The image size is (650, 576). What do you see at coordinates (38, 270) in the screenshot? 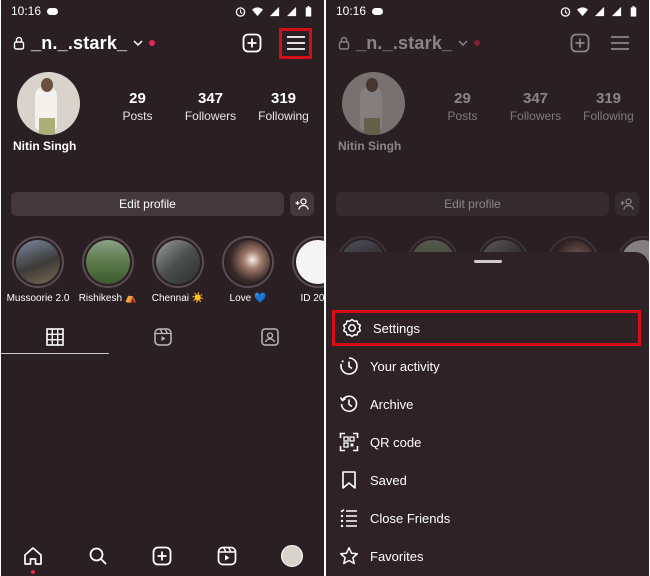
I see `highlight-item: Mussoorie 2.0` at bounding box center [38, 270].